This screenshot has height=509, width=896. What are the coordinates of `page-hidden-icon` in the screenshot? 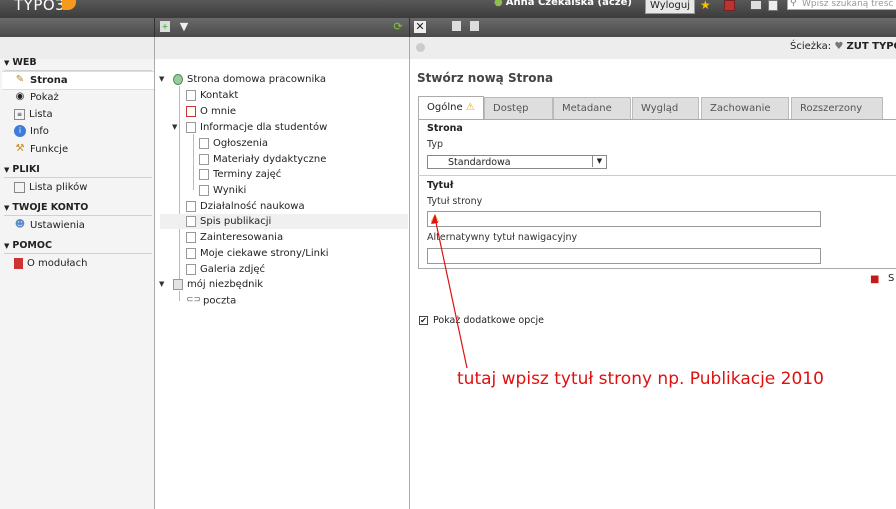 It's located at (191, 111).